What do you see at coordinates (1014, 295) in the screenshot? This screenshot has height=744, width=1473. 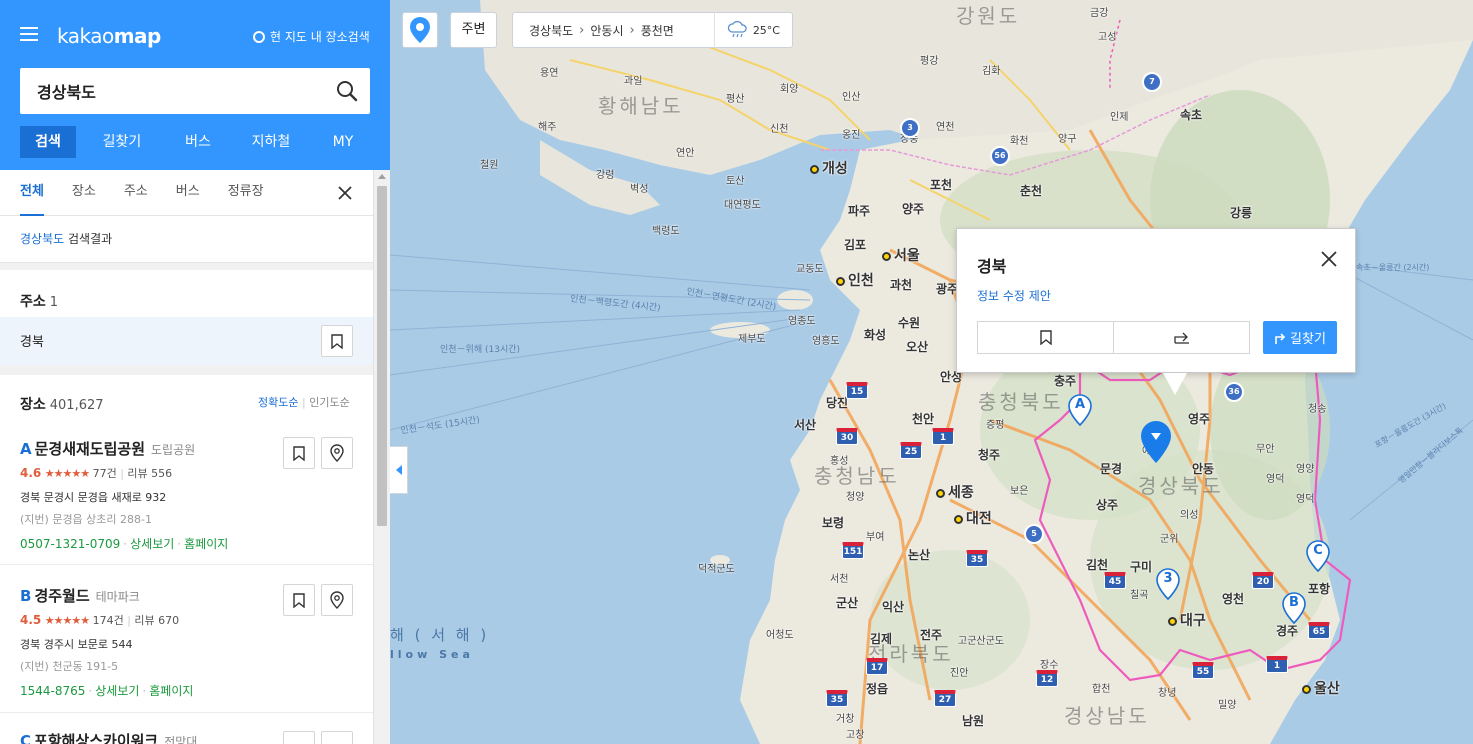 I see `suggest-edit-link: 정보 수정 제안` at bounding box center [1014, 295].